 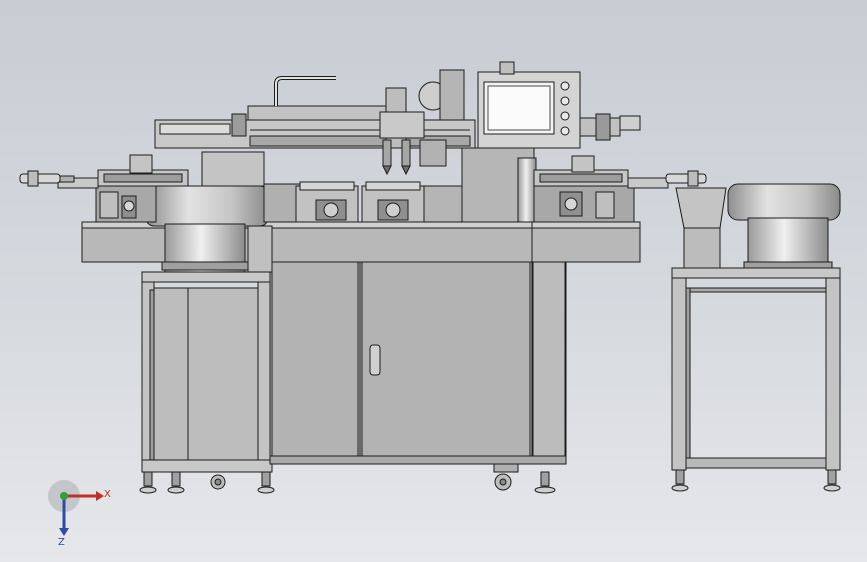 What do you see at coordinates (207, 372) in the screenshot?
I see `left-feeder-stand` at bounding box center [207, 372].